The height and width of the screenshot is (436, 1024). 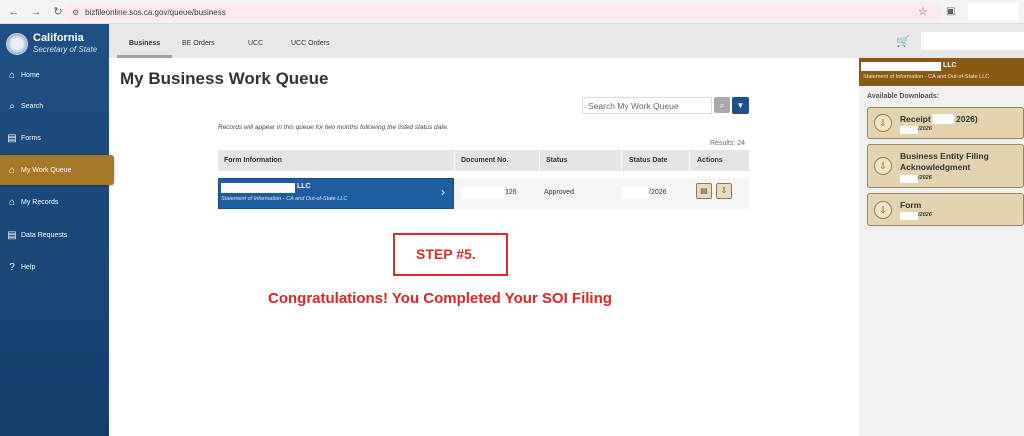 I want to click on document-number: 126, so click(x=511, y=192).